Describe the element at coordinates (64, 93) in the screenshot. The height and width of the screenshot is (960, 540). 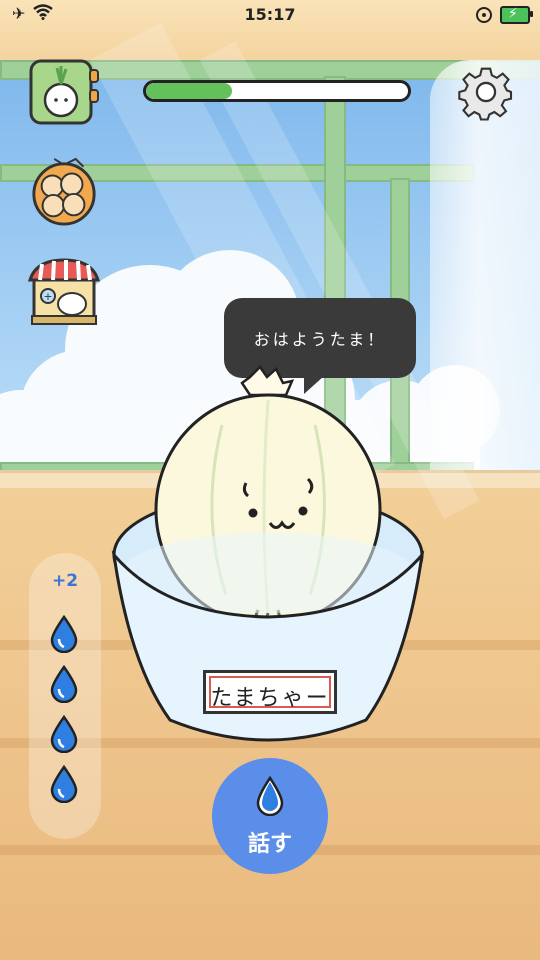
I see `onion-sprout-card-icon` at that location.